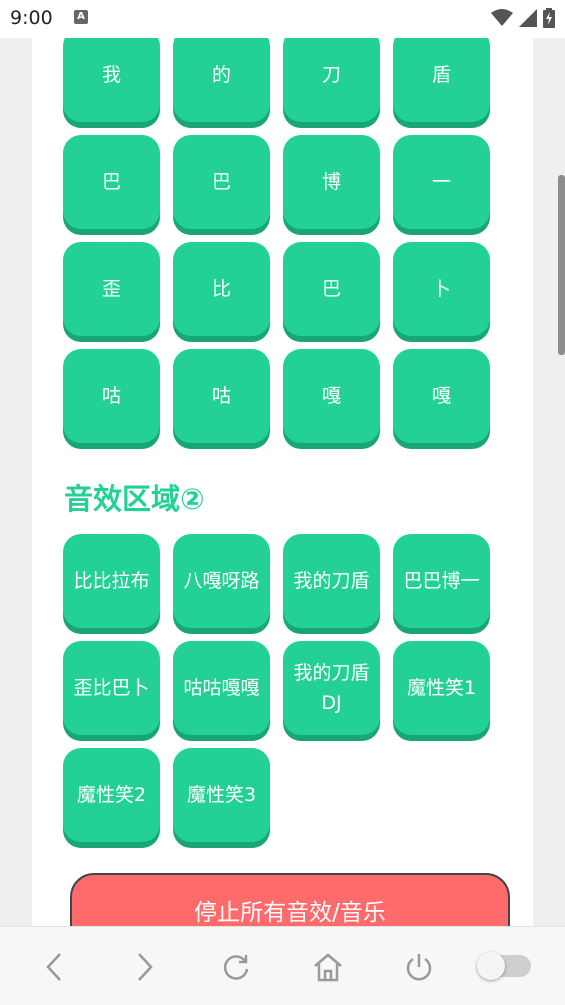  I want to click on sound-button: 我的刀盾, so click(331, 581).